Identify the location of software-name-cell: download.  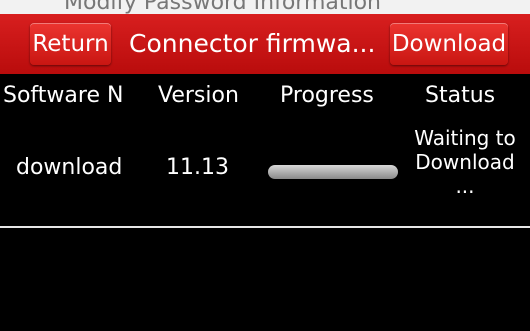
(69, 167).